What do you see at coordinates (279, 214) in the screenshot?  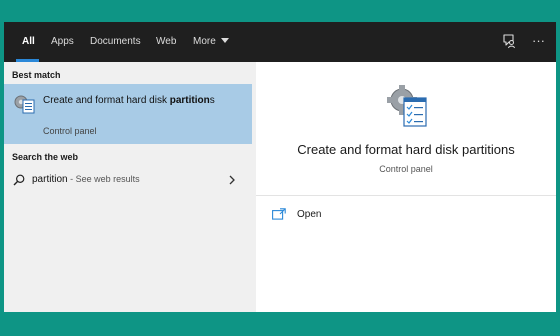 I see `open-icon` at bounding box center [279, 214].